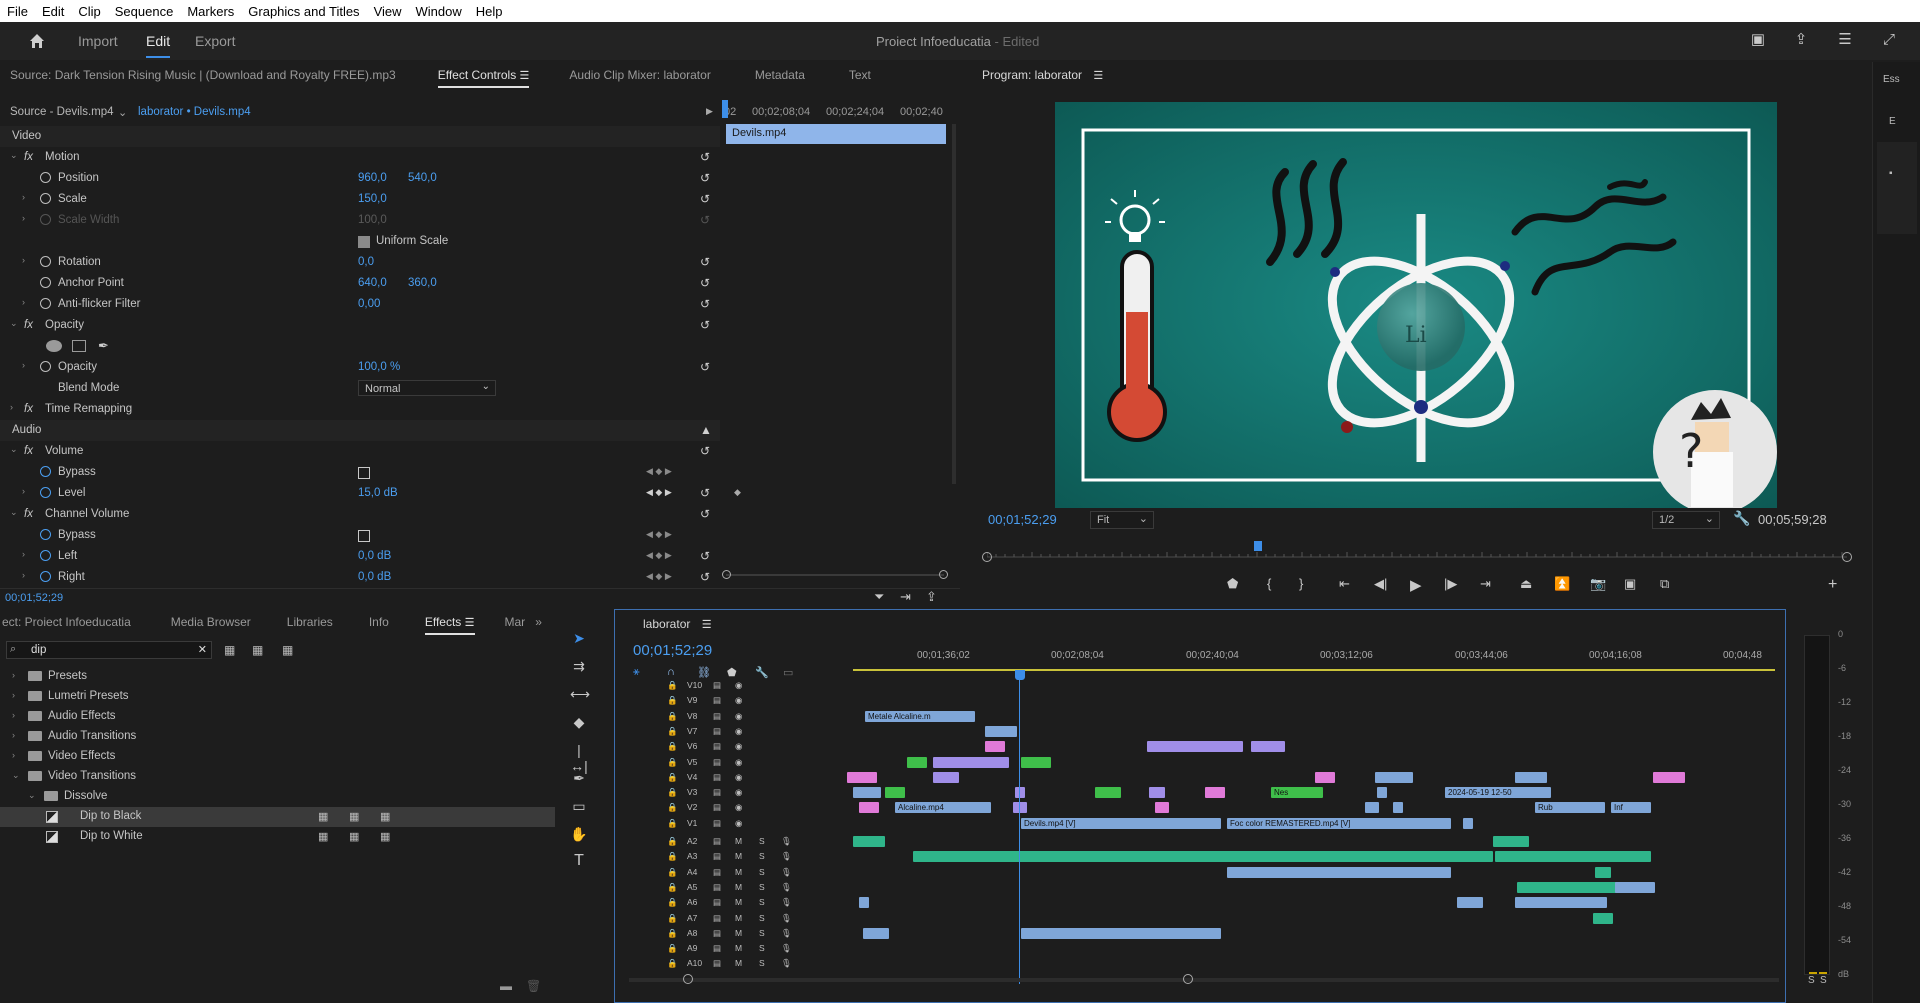  Describe the element at coordinates (1631, 808) in the screenshot. I see `video-clip: Inf` at that location.